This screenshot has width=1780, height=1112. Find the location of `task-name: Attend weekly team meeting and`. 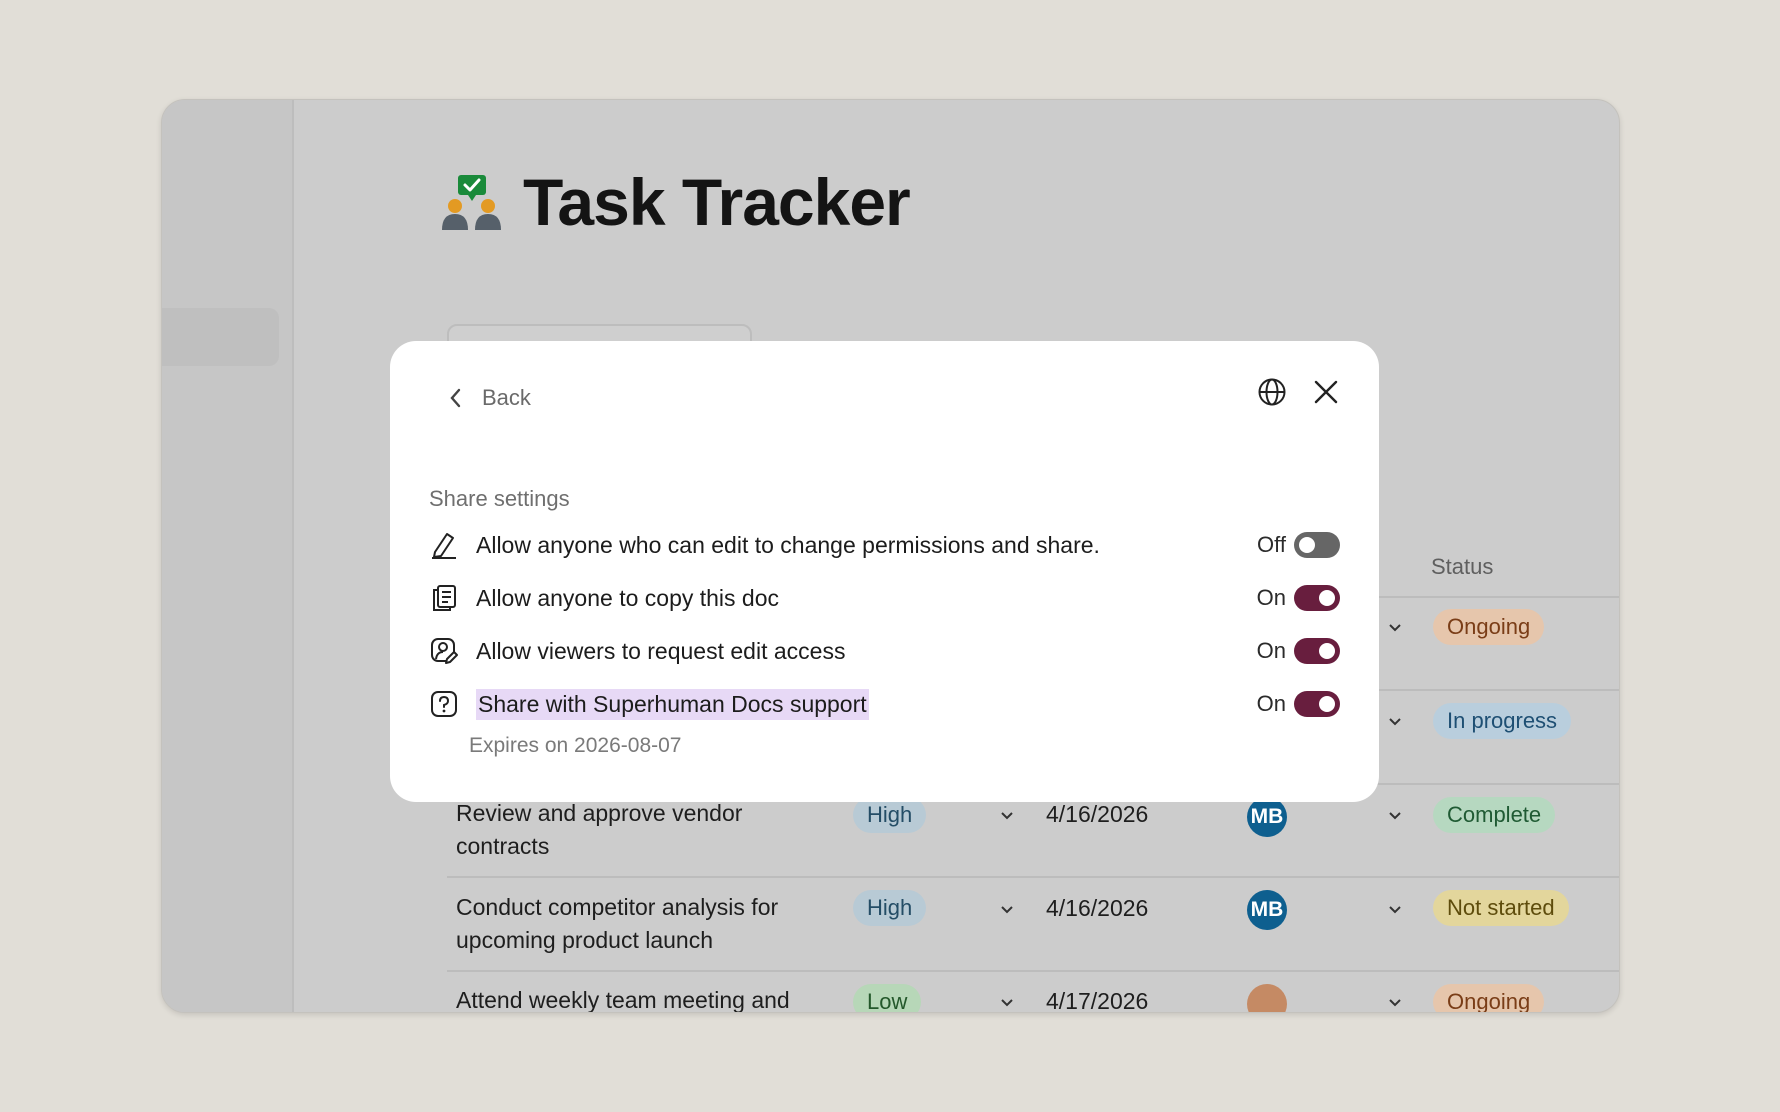

task-name: Attend weekly team meeting and is located at coordinates (623, 998).